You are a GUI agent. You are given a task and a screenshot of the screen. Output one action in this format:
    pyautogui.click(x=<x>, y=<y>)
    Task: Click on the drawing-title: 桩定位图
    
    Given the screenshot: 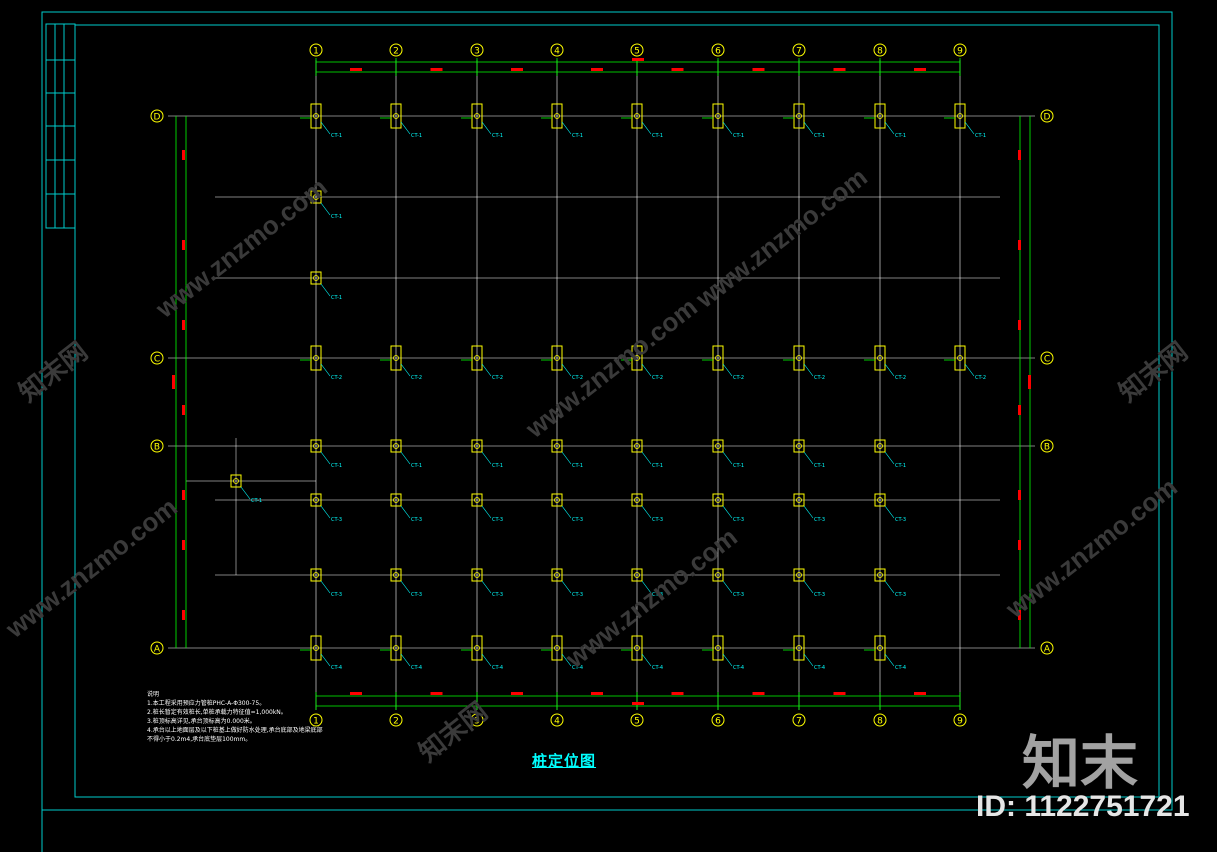 What is the action you would take?
    pyautogui.click(x=564, y=761)
    